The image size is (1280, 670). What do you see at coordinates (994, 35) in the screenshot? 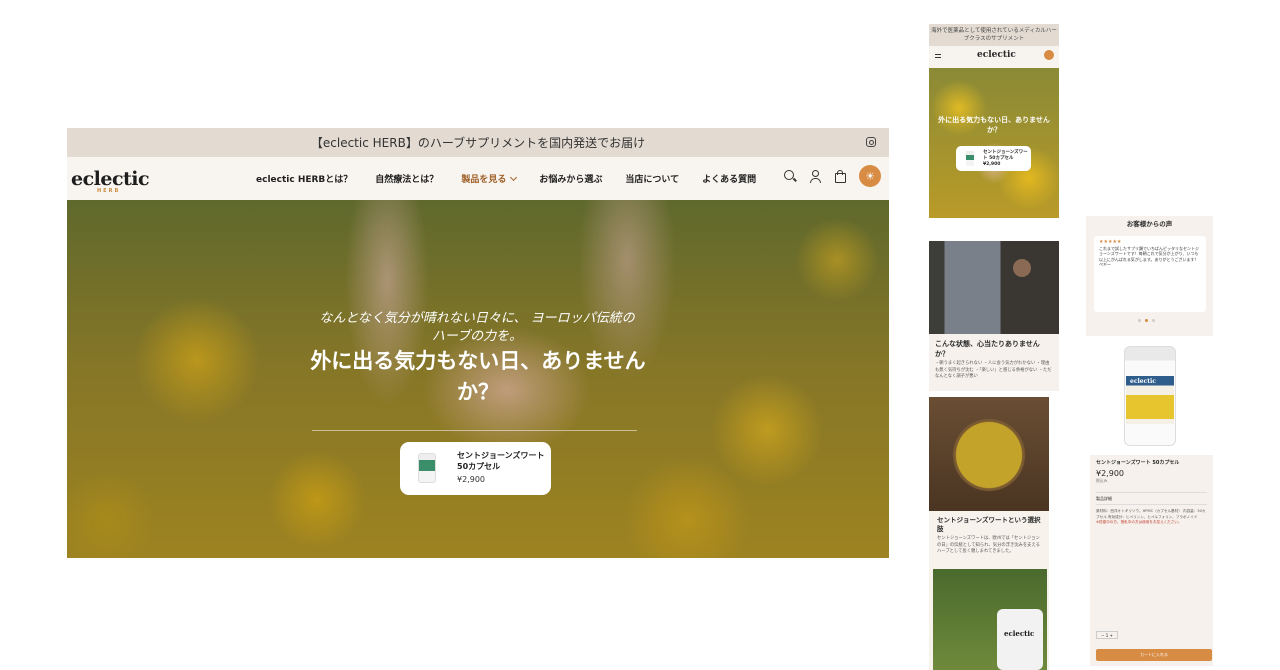
I see `mobile-announcement: 海外で医薬品として使用されているメディカルハーブクラスのサプリメント` at bounding box center [994, 35].